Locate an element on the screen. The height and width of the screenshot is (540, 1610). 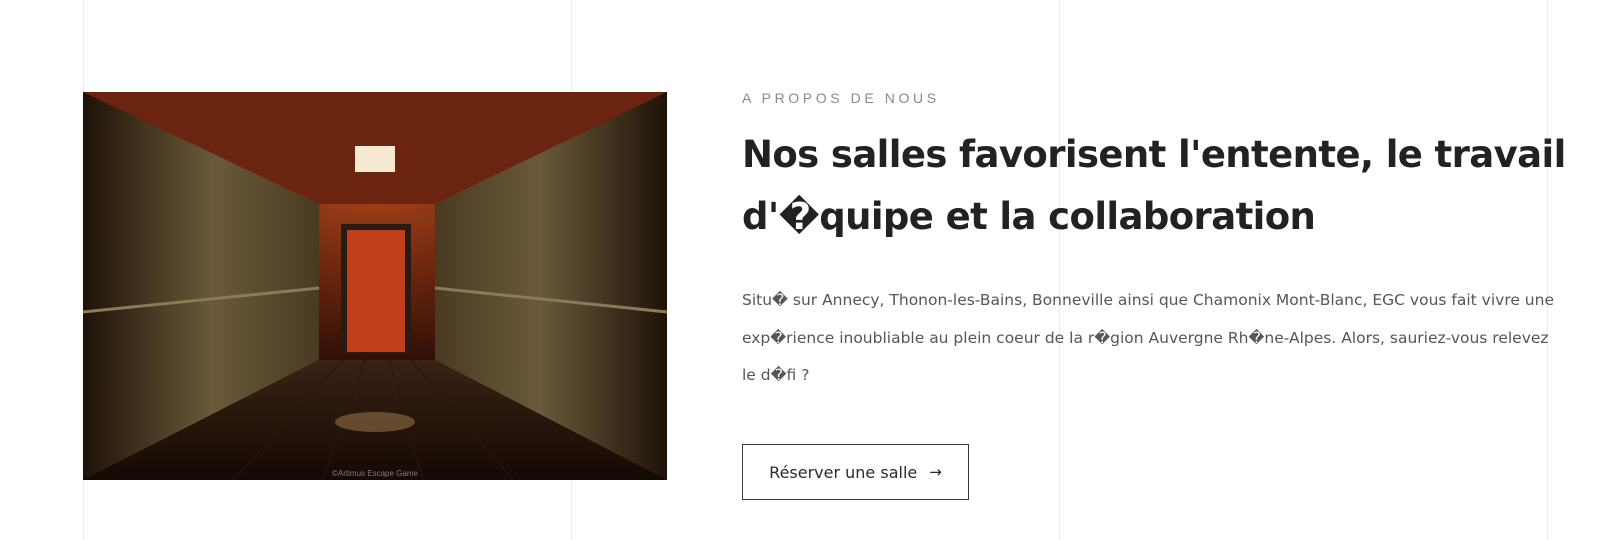
reserve-room-label: Réserver une salle is located at coordinates (843, 472).